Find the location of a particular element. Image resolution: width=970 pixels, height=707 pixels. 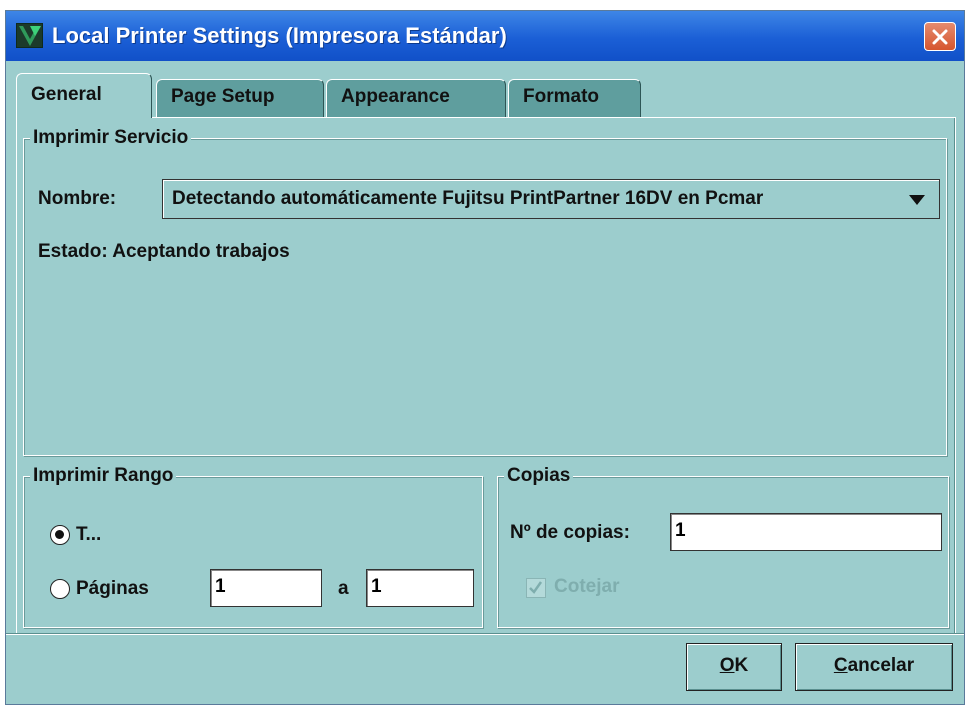

tab-formato: Formato is located at coordinates (574, 98).